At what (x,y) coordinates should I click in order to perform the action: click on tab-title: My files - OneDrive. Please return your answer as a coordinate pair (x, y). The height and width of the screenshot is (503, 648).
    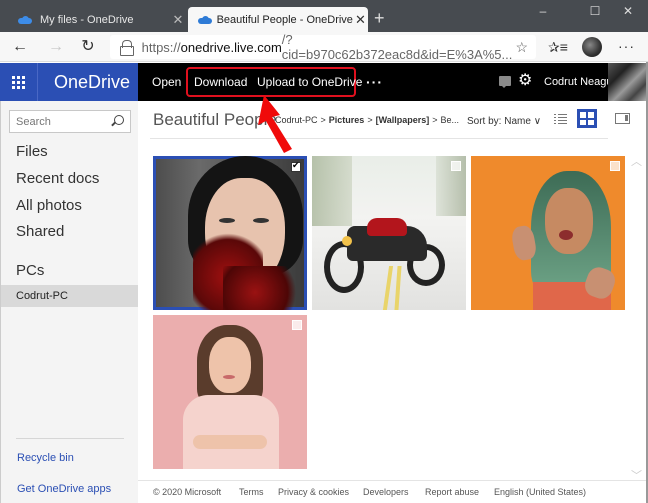
    Looking at the image, I should click on (87, 19).